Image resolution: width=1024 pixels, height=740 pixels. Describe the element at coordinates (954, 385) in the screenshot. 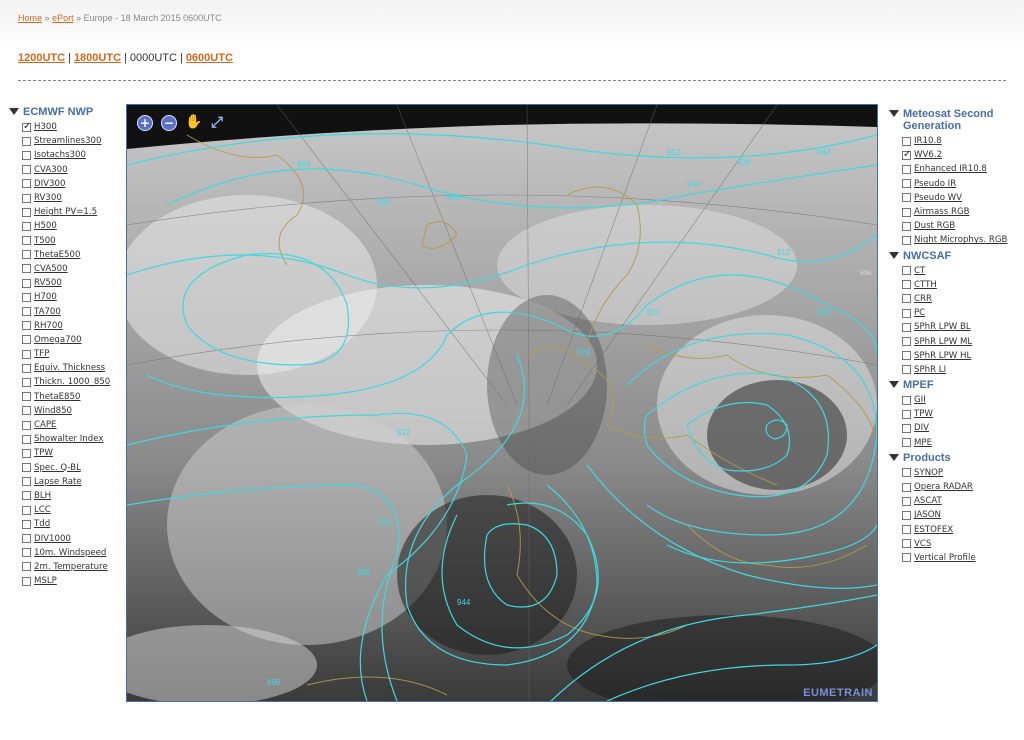

I see `group-header: MPEF` at that location.